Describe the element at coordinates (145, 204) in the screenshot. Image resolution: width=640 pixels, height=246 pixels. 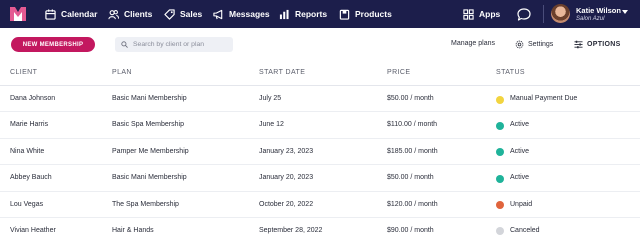
I see `plan-name: The Spa Membership` at that location.